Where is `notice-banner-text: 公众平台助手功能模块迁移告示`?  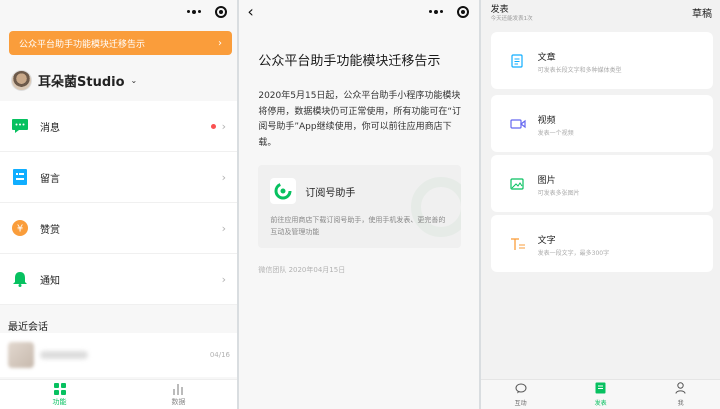
notice-banner-text: 公众平台助手功能模块迁移告示 is located at coordinates (82, 44).